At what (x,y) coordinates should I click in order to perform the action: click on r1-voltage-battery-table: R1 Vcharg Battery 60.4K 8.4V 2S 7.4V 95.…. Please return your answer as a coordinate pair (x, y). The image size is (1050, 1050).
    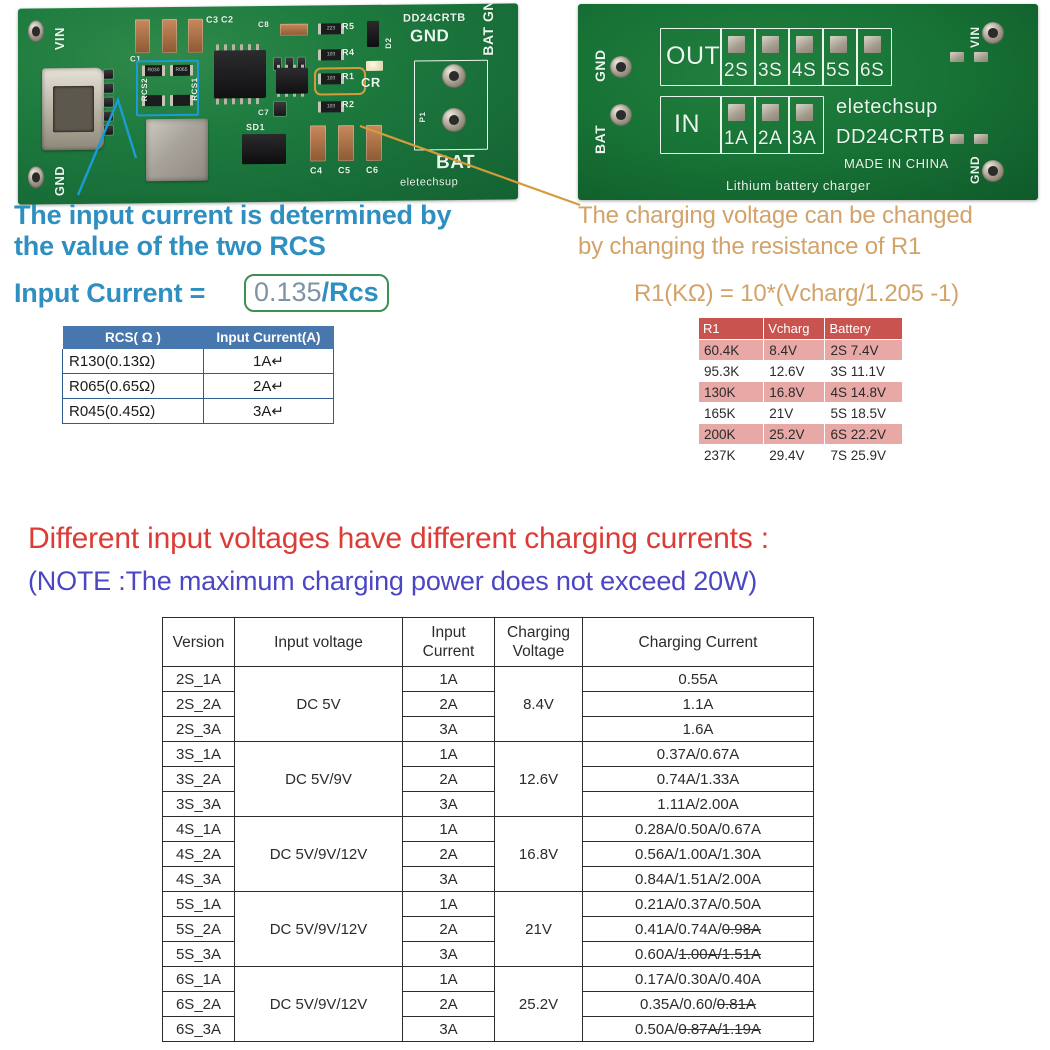
    Looking at the image, I should click on (800, 391).